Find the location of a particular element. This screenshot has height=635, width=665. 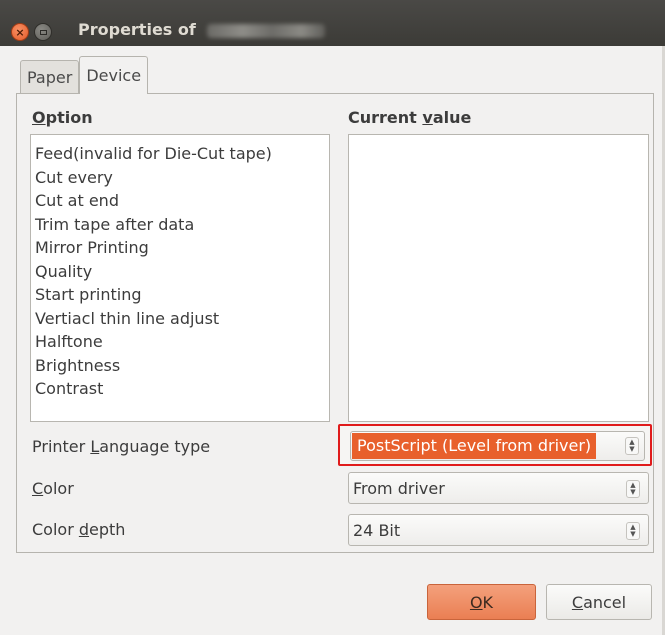

printer-language-label: Printer Language type is located at coordinates (121, 446).